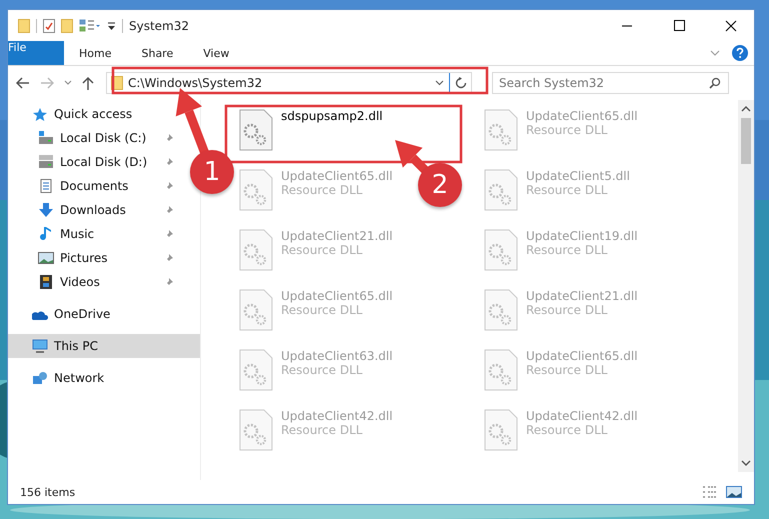 The width and height of the screenshot is (769, 519). I want to click on nav-label: Documents, so click(95, 186).